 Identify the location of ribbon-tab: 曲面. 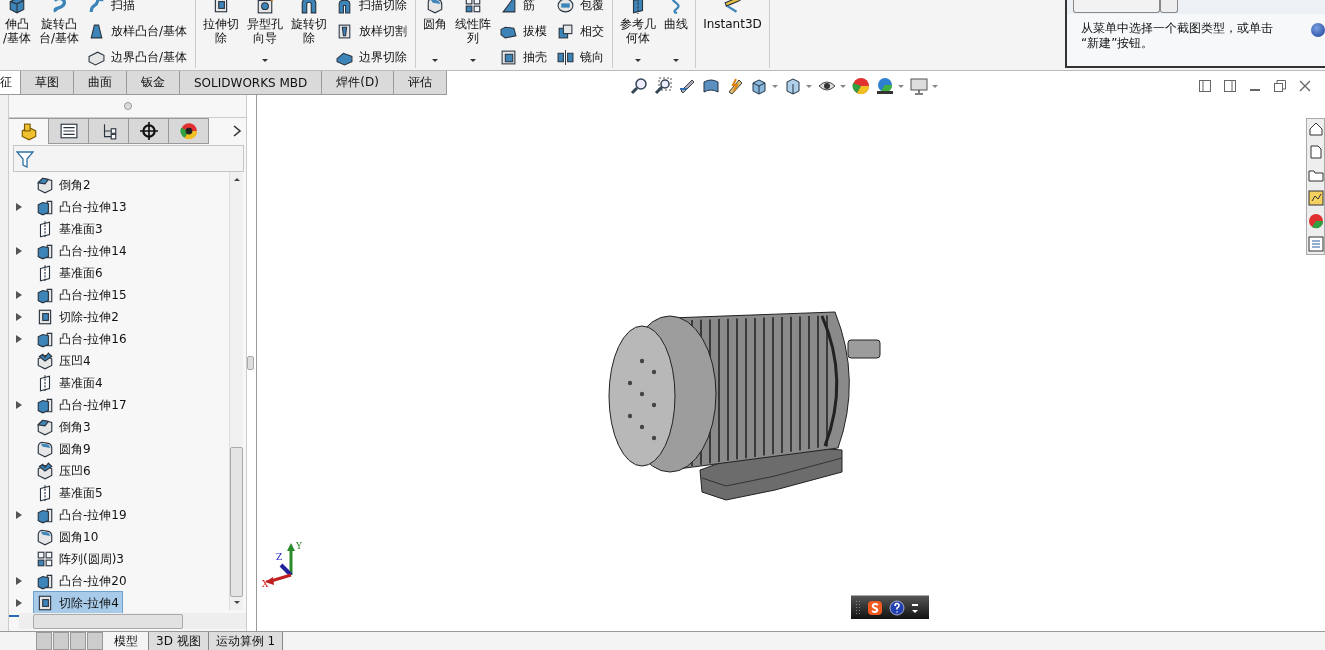
(100, 82).